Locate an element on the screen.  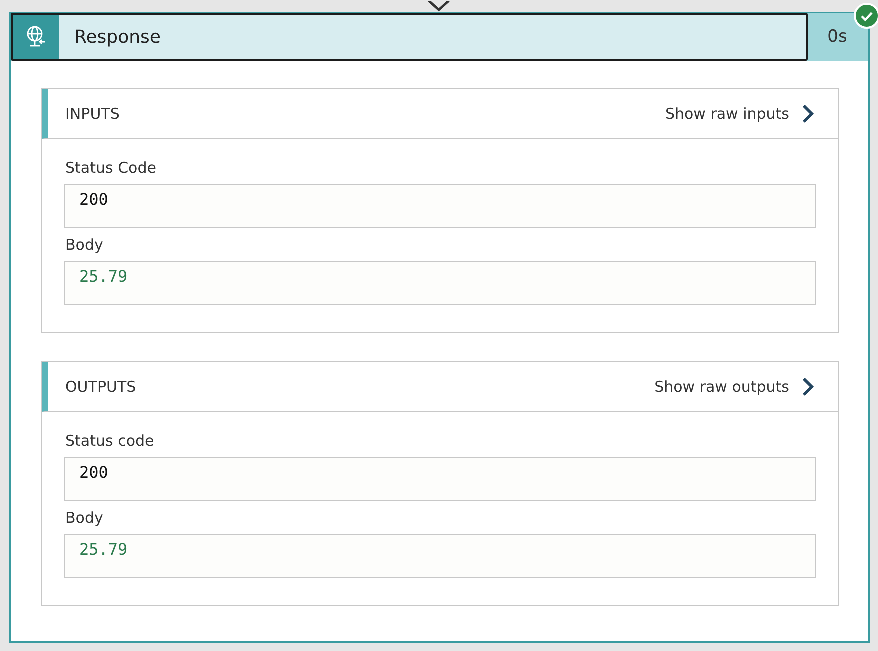
action-header: Response is located at coordinates (409, 37).